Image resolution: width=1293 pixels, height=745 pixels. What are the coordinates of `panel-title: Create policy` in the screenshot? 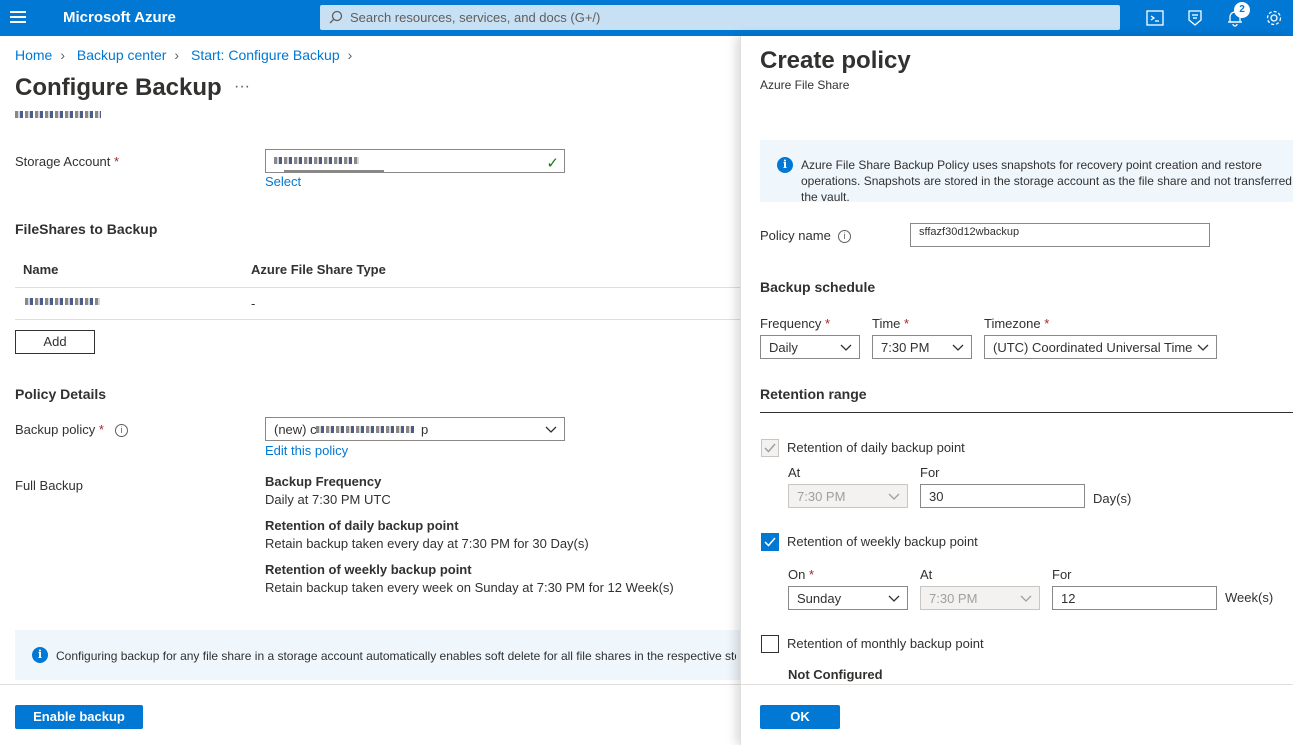 It's located at (835, 60).